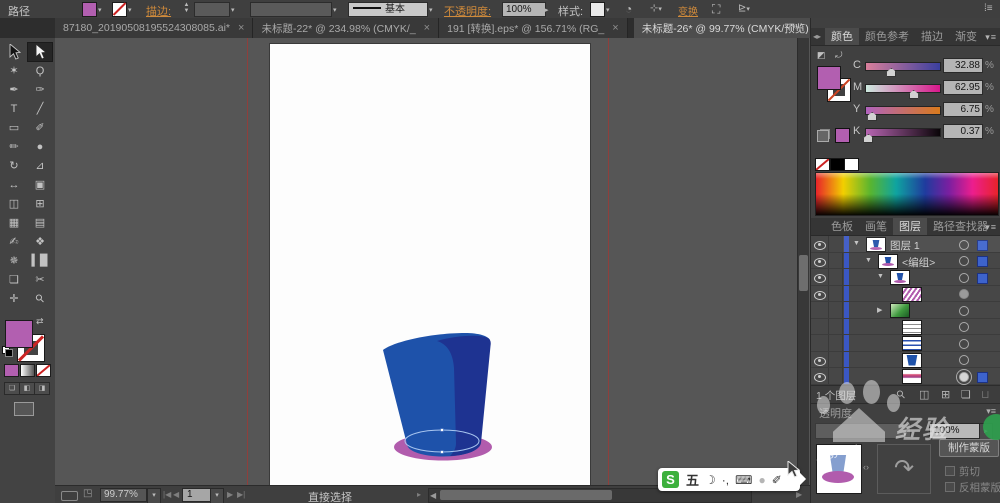  I want to click on transform-link: 变换, so click(688, 10).